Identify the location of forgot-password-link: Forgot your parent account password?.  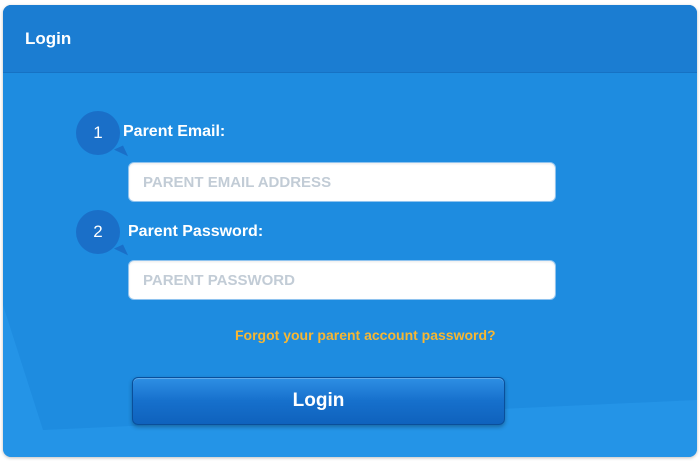
(365, 335).